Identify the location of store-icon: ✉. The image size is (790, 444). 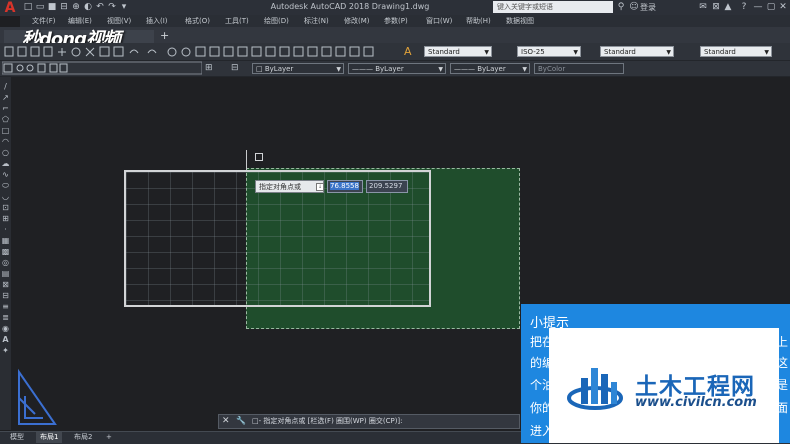
(703, 7).